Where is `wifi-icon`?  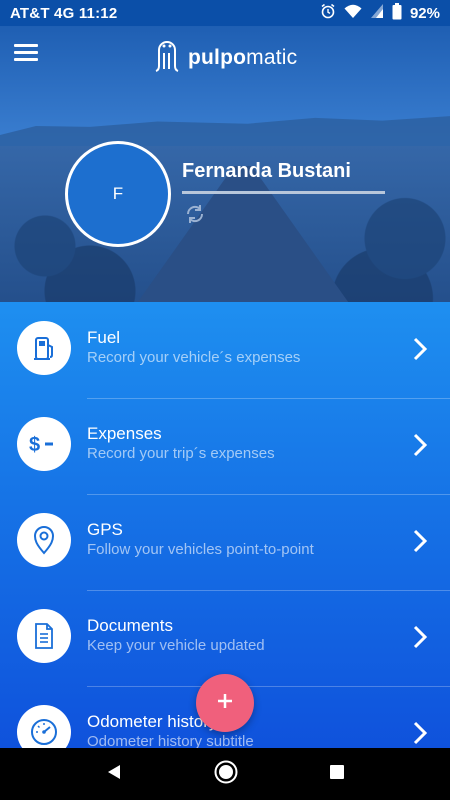
wifi-icon is located at coordinates (353, 13).